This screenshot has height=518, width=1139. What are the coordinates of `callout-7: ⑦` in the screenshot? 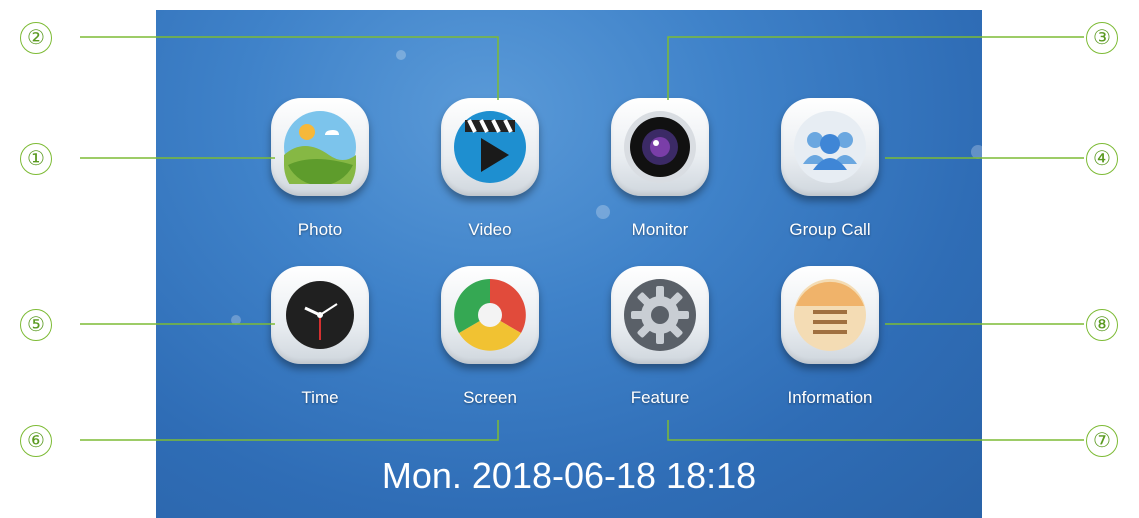 It's located at (1102, 441).